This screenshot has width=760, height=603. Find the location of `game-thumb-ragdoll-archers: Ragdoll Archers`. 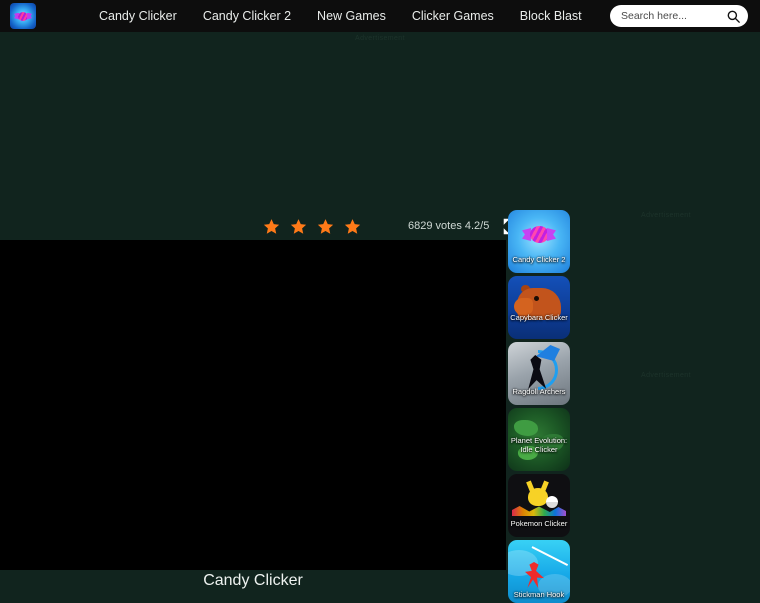

game-thumb-ragdoll-archers: Ragdoll Archers is located at coordinates (539, 373).